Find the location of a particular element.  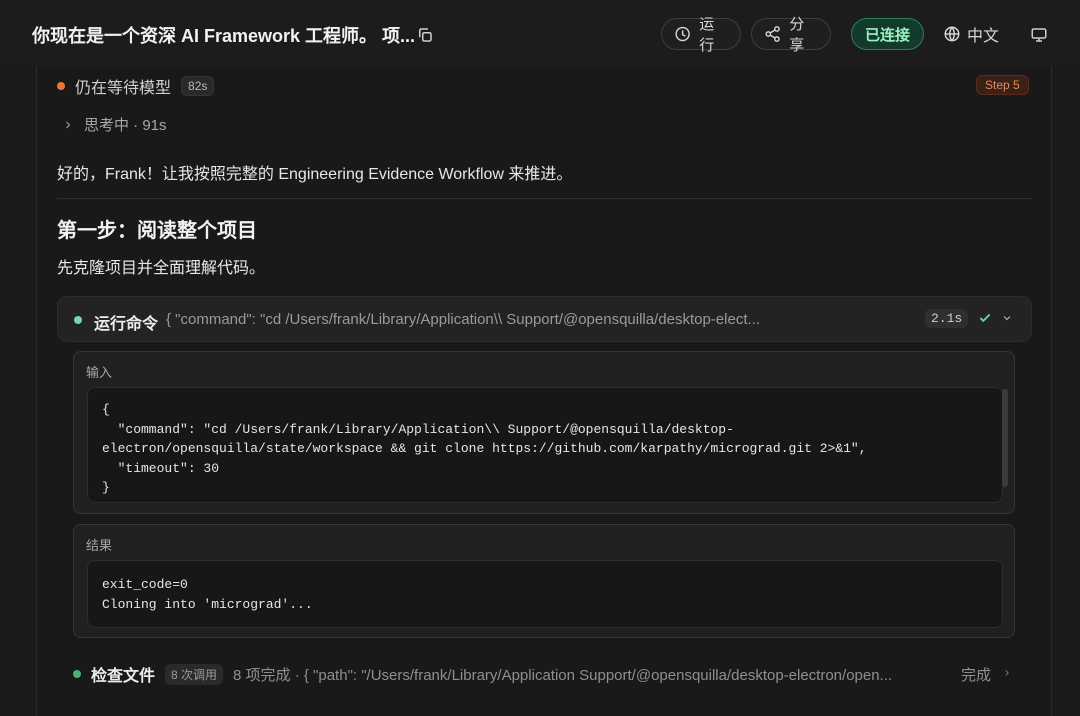

tool-label: 运行命令 is located at coordinates (126, 324).